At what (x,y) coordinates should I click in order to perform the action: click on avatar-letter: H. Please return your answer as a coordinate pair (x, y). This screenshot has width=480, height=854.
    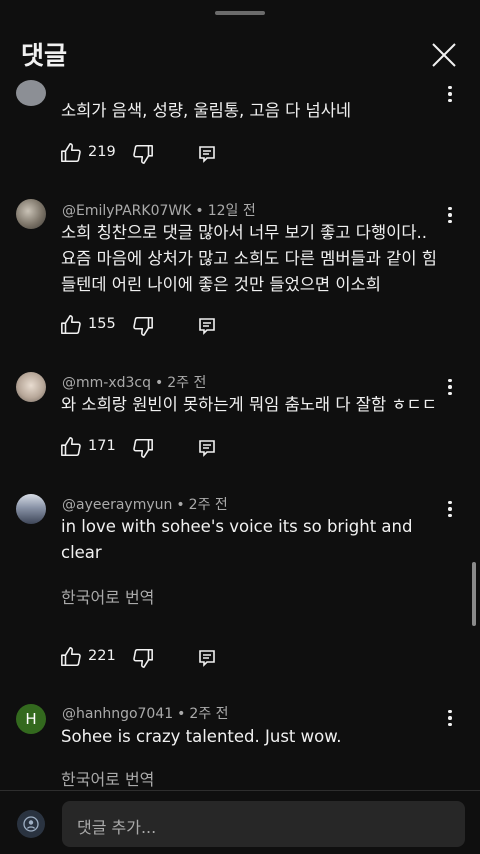
    Looking at the image, I should click on (31, 719).